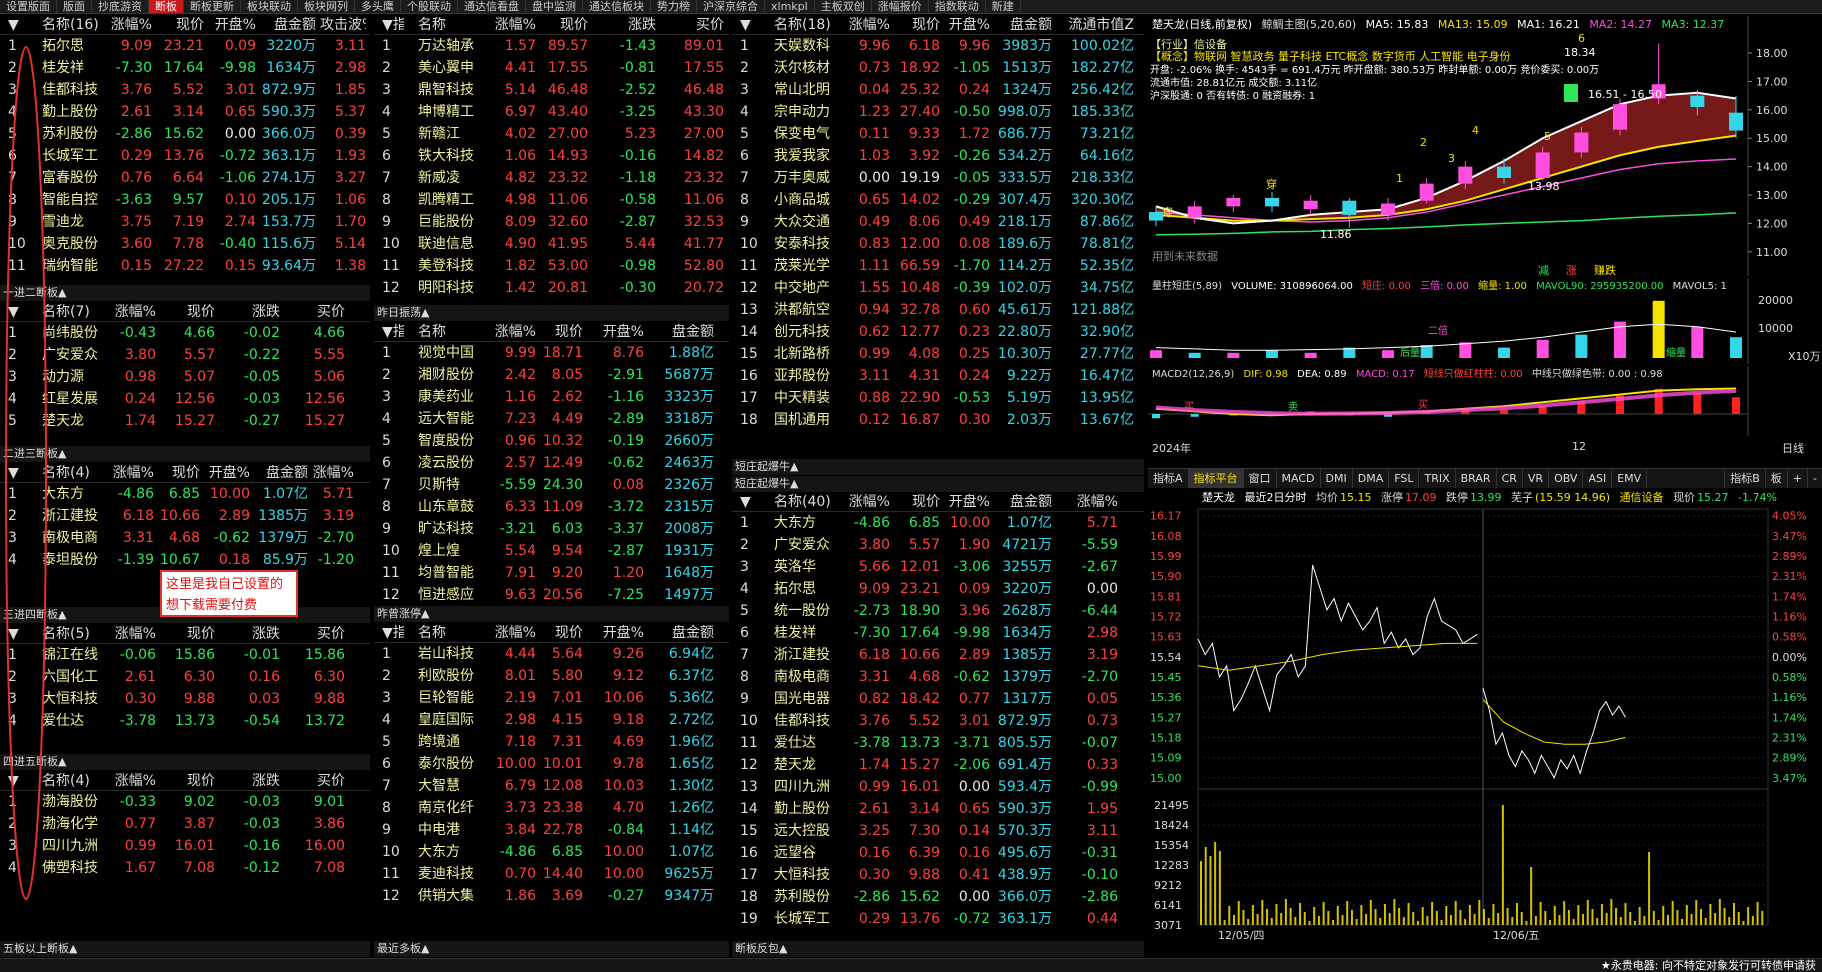  I want to click on stock-name: 大智慧, so click(449, 786).